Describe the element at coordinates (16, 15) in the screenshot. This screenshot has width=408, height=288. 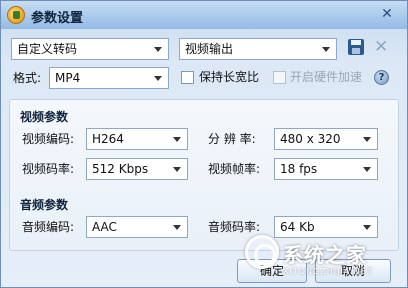
I see `app-icon` at that location.